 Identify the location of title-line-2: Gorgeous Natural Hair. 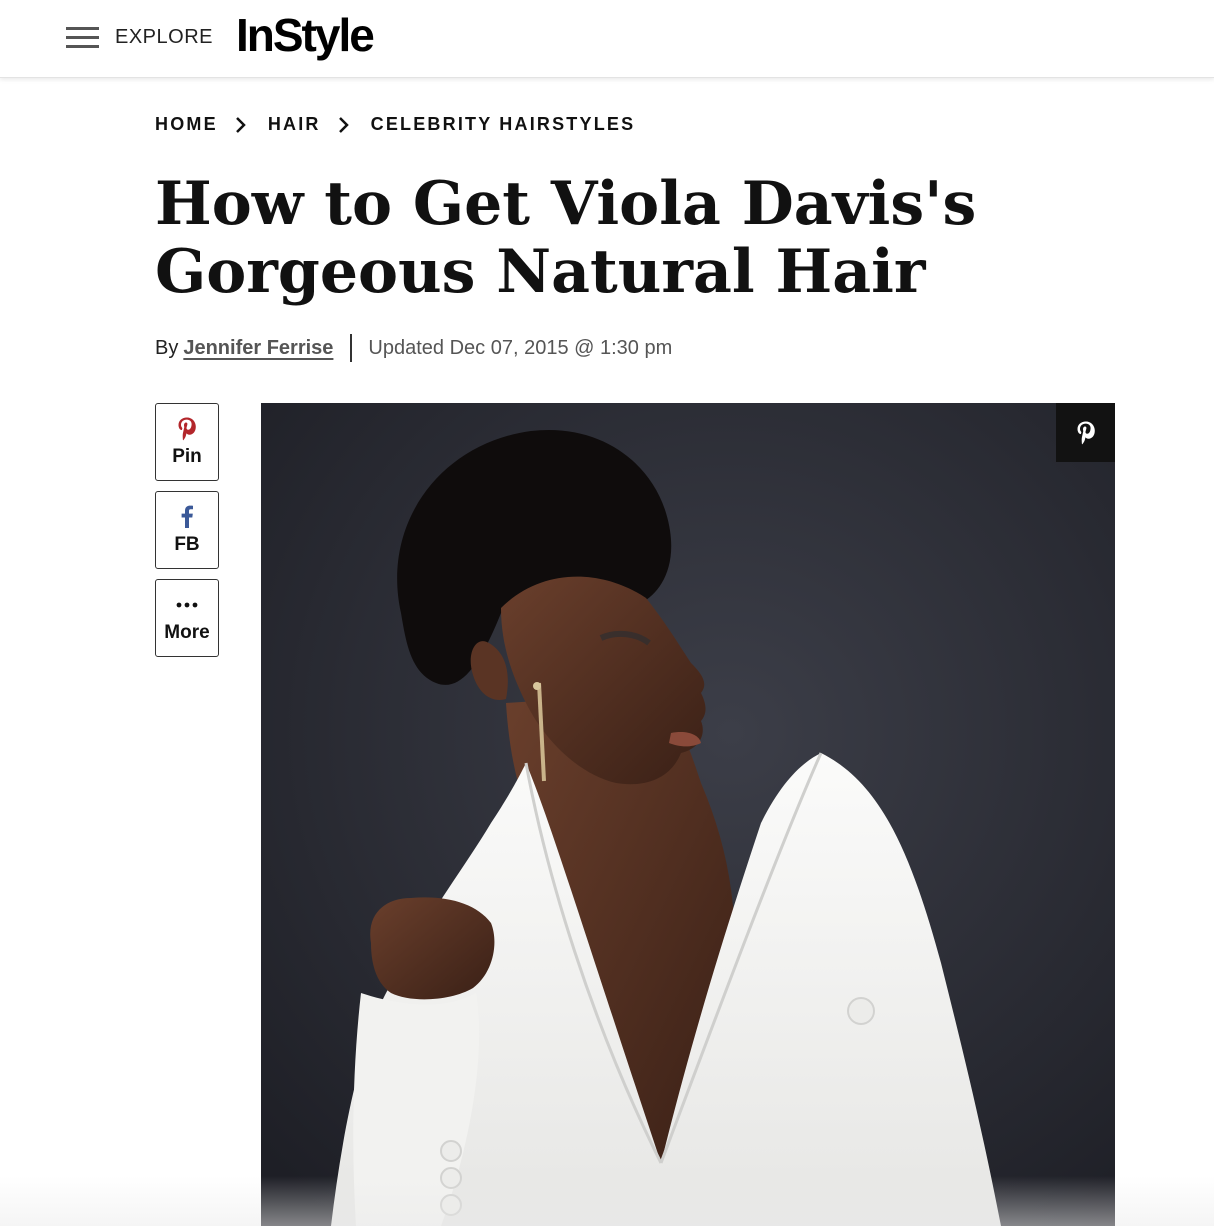
(540, 272).